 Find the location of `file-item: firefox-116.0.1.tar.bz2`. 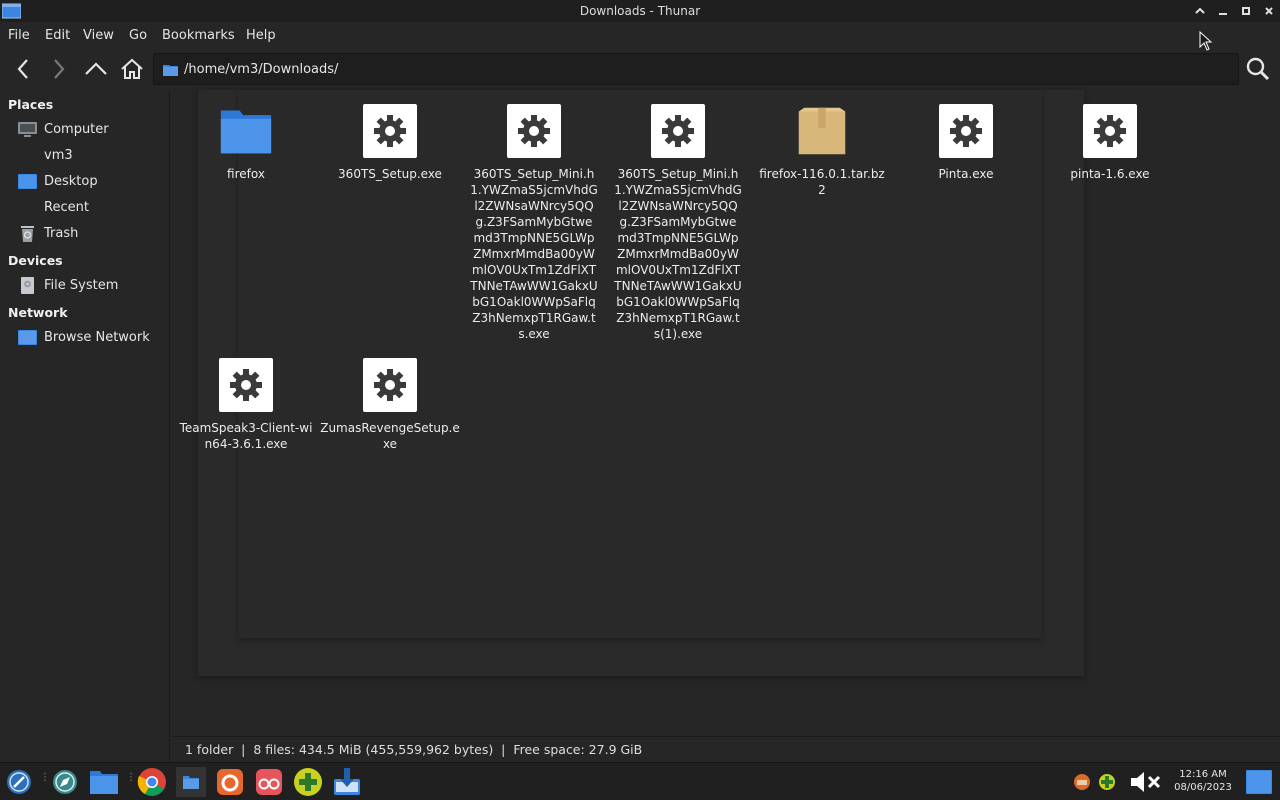

file-item: firefox-116.0.1.tar.bz2 is located at coordinates (822, 151).